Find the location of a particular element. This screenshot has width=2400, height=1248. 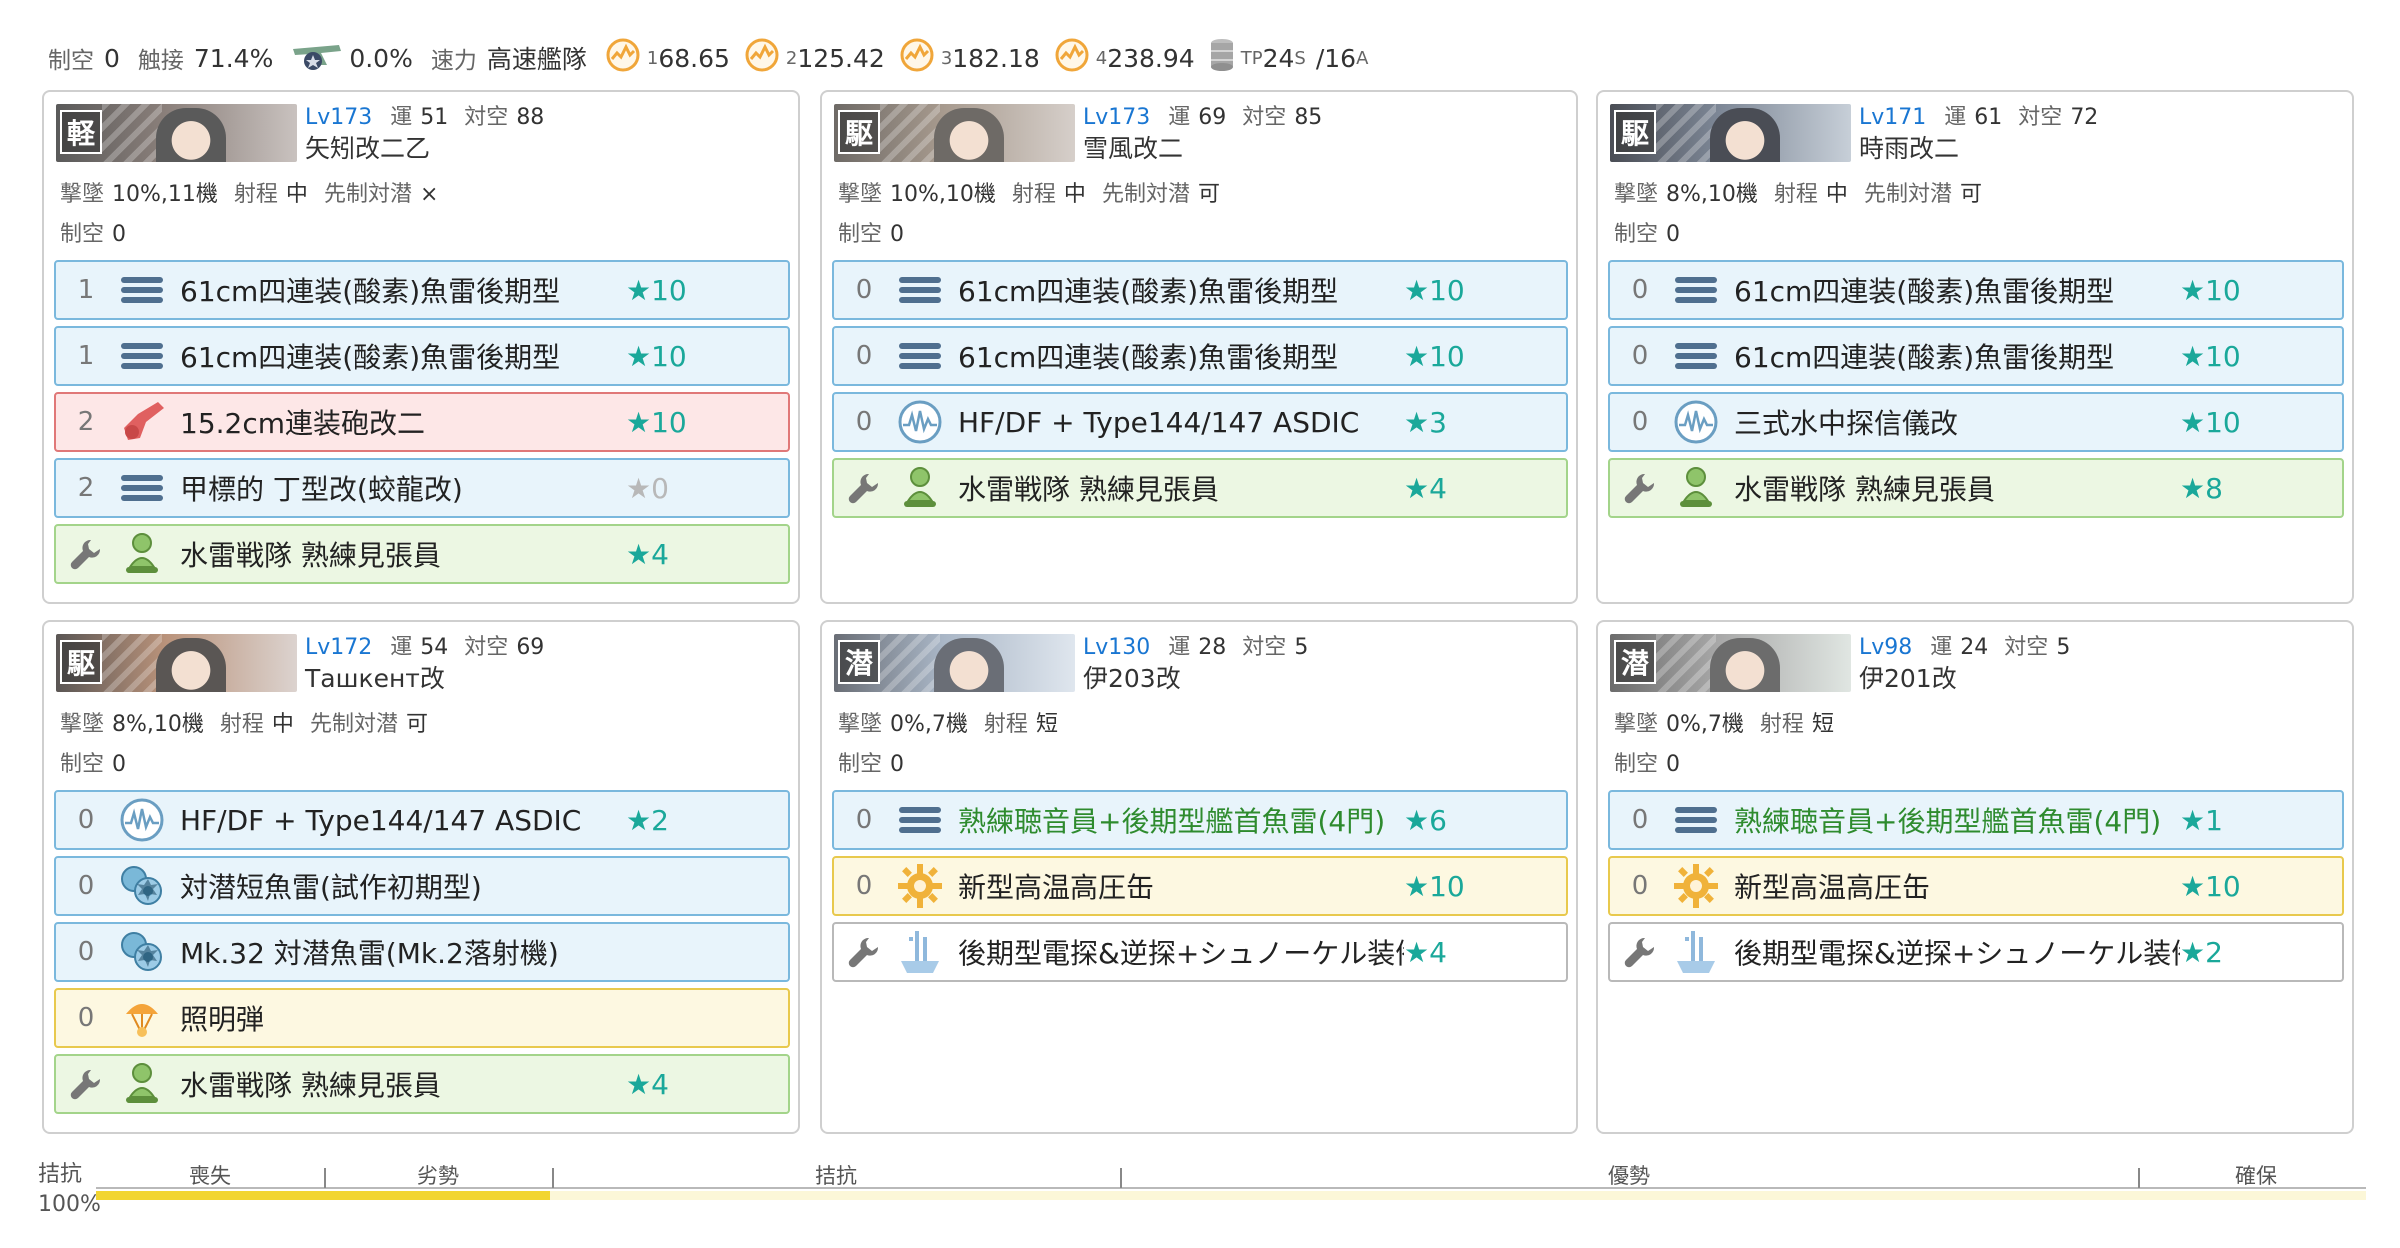

level-value: 171 is located at coordinates (1905, 117).